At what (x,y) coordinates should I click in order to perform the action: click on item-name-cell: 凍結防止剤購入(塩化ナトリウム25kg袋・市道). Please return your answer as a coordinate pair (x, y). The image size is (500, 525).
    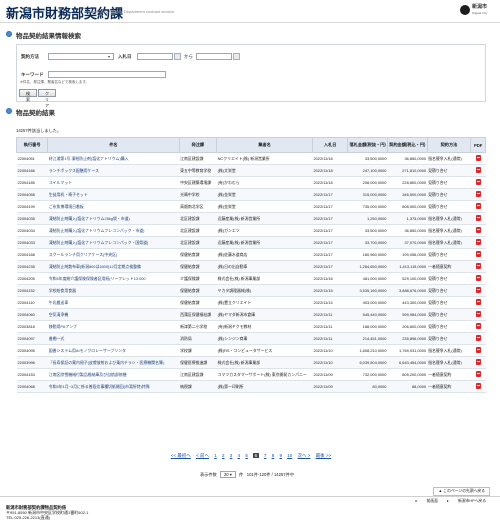
    Looking at the image, I should click on (113, 218).